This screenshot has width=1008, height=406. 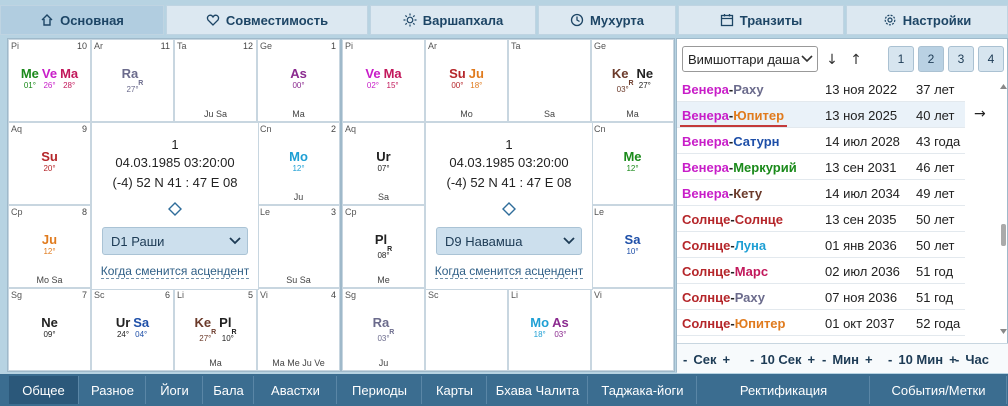 What do you see at coordinates (821, 141) in the screenshot?
I see `dasha-row: Венера-Сатурн 14 июл 2028 43 года` at bounding box center [821, 141].